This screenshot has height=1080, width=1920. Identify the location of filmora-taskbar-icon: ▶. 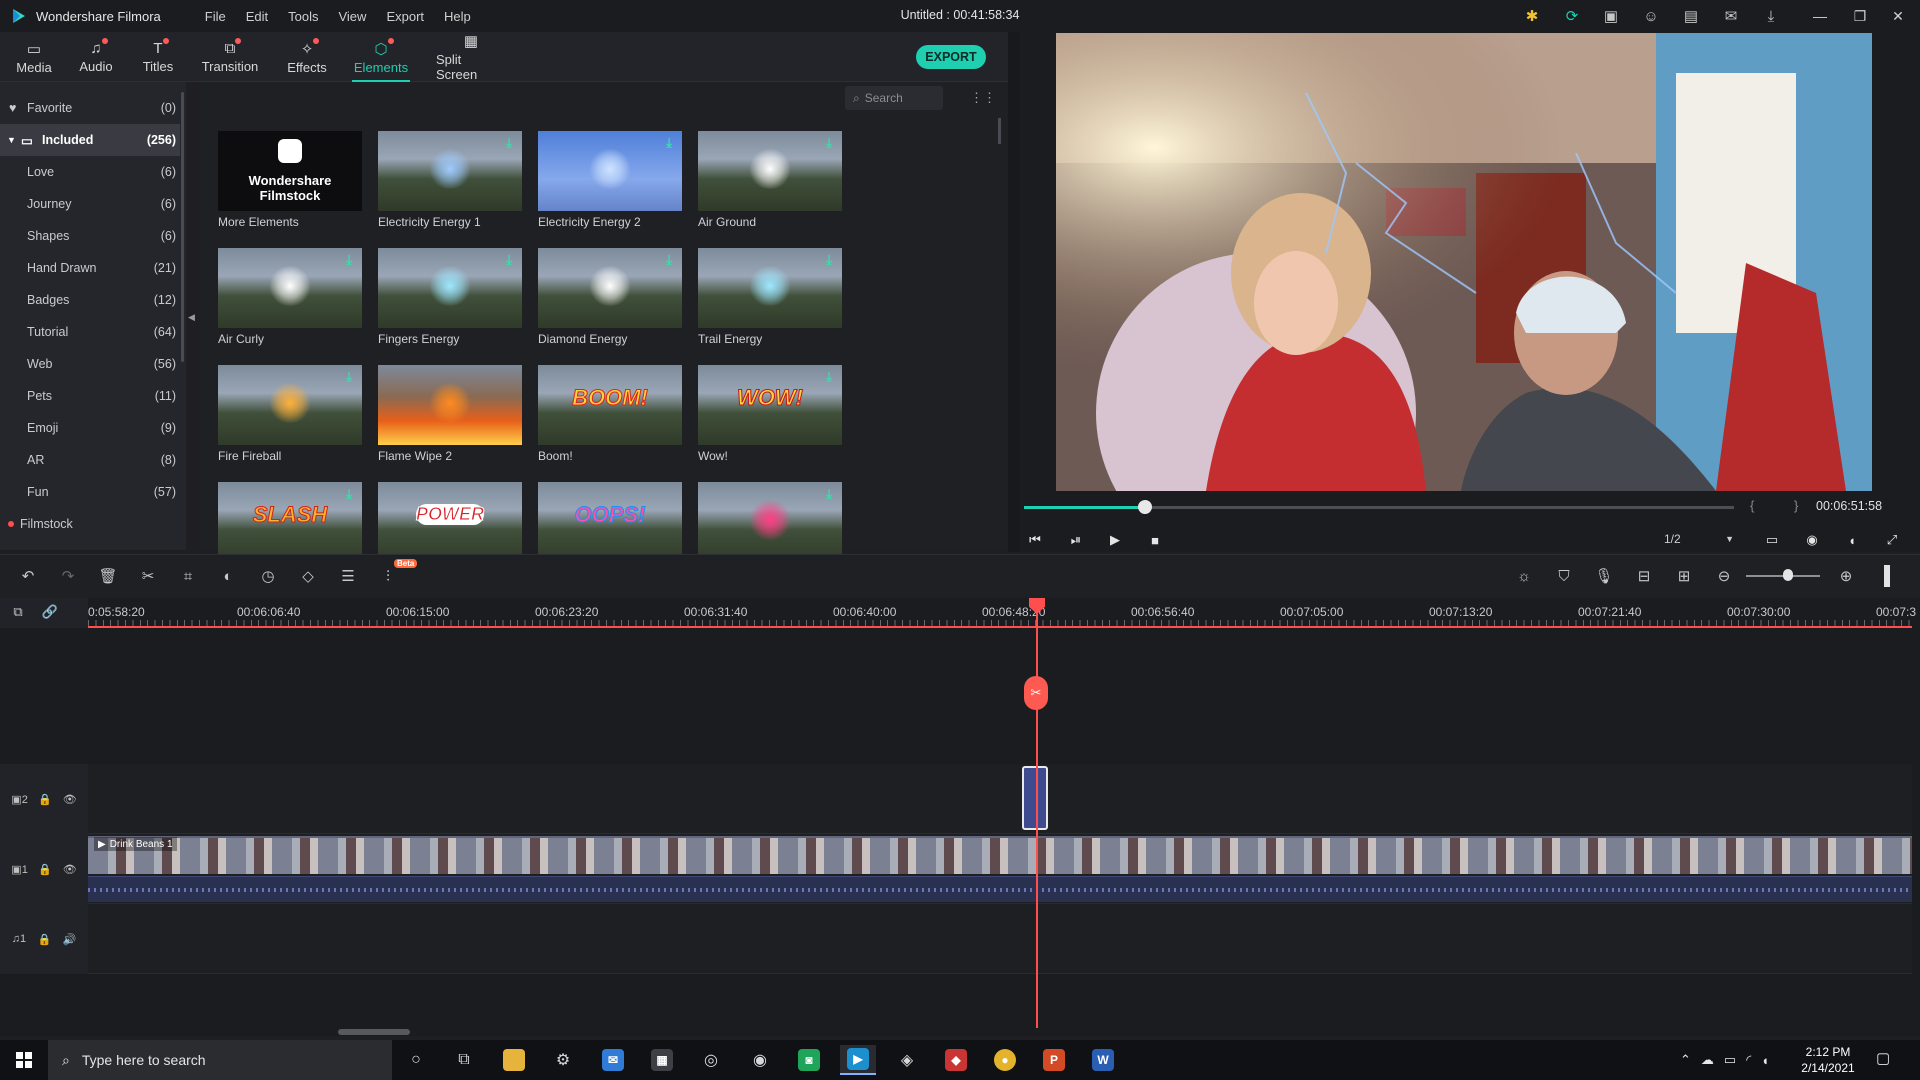
(858, 1060).